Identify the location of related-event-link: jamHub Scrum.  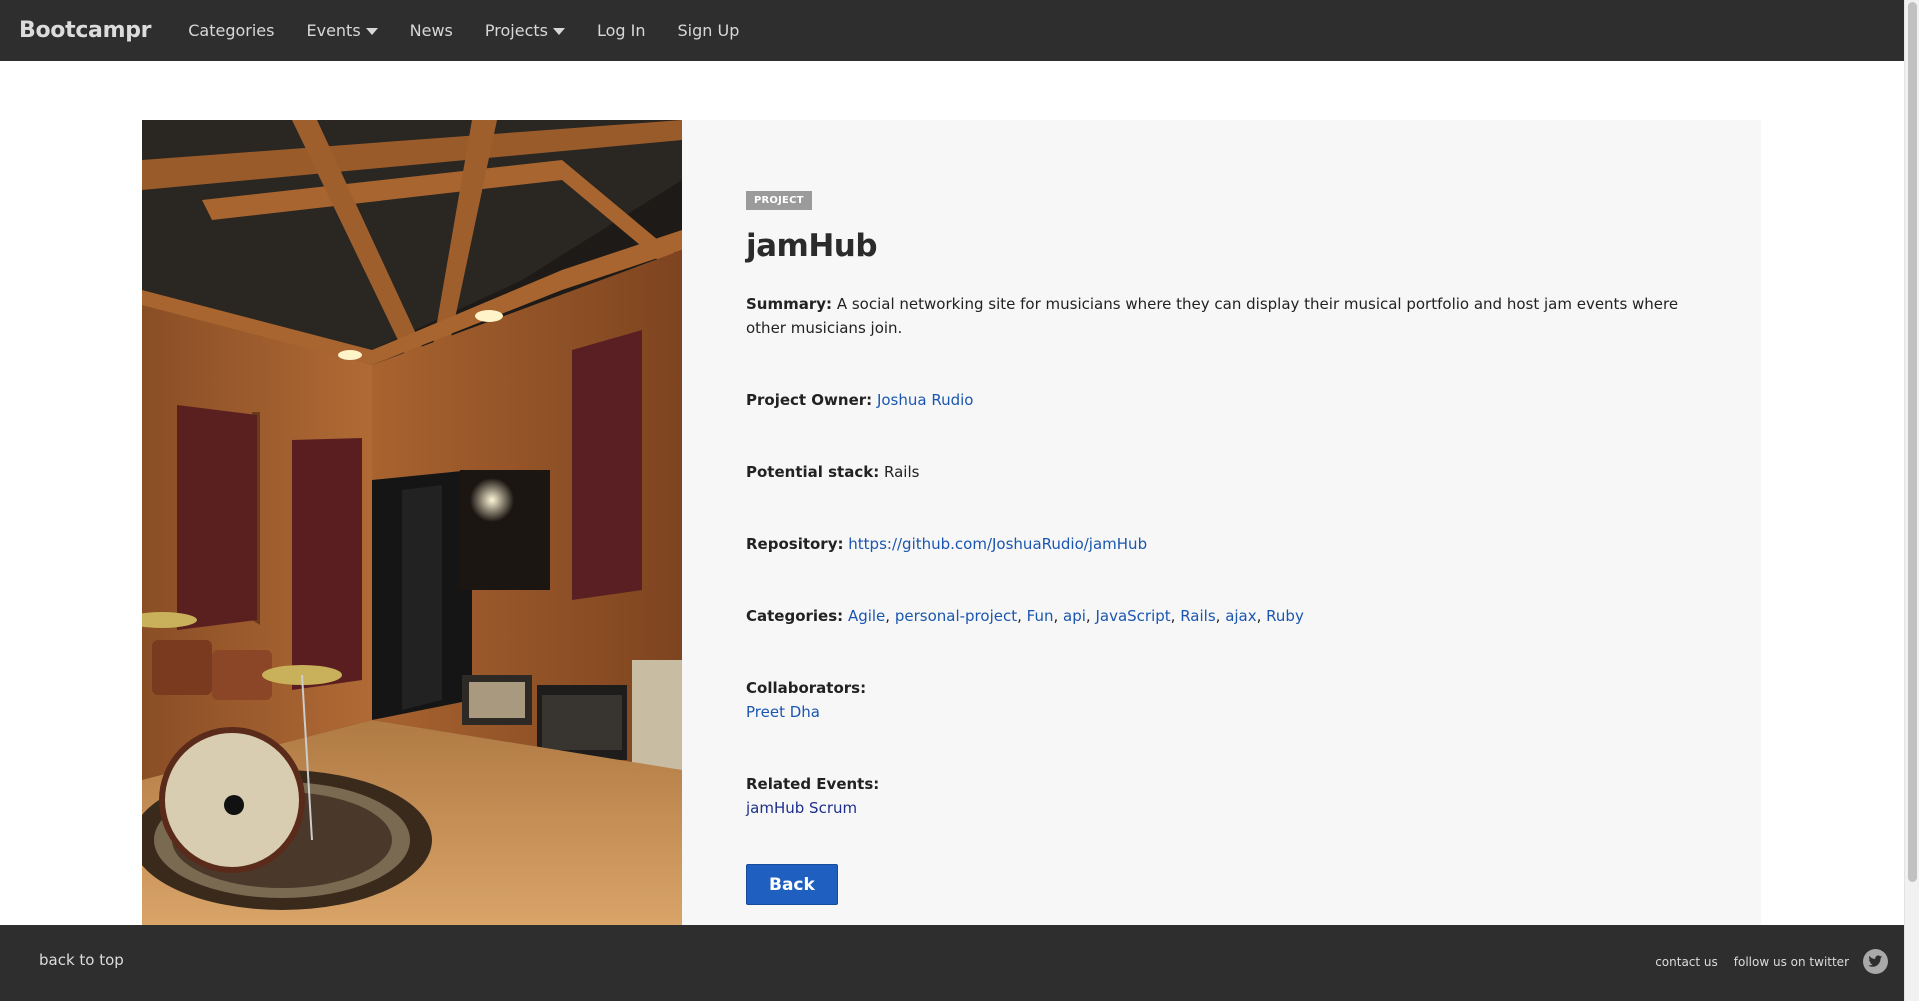
(801, 808).